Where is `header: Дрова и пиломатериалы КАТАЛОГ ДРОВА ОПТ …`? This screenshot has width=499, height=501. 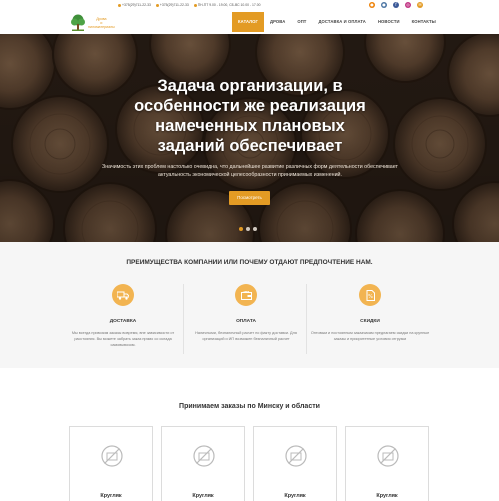 header: Дрова и пиломатериалы КАТАЛОГ ДРОВА ОПТ … is located at coordinates (249, 23).